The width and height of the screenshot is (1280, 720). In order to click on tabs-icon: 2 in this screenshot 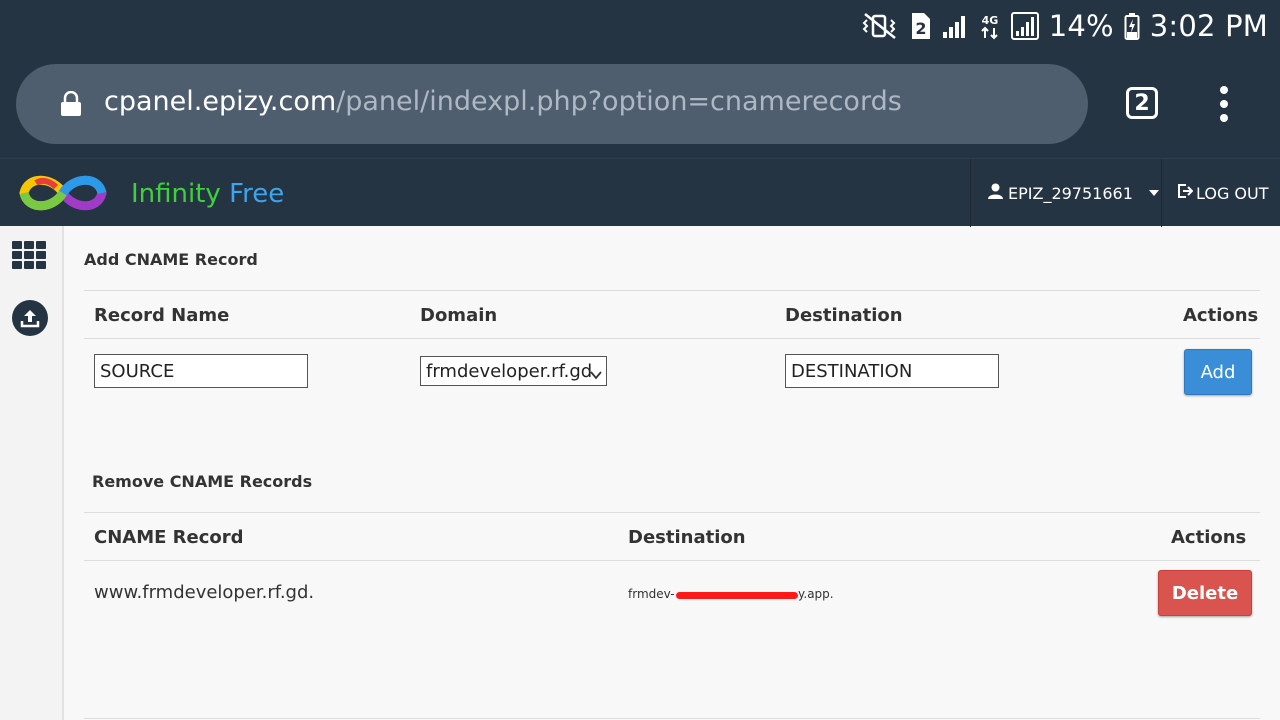, I will do `click(1142, 103)`.